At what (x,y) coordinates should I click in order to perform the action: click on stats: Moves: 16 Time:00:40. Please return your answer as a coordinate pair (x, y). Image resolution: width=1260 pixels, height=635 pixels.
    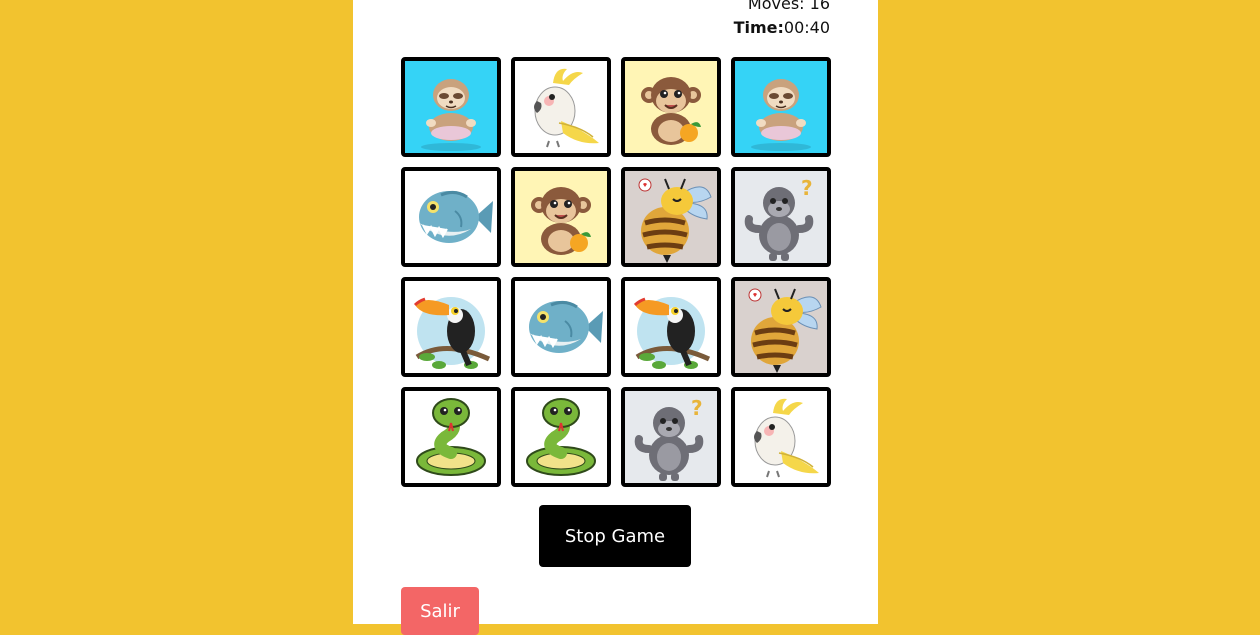
    Looking at the image, I should click on (782, 20).